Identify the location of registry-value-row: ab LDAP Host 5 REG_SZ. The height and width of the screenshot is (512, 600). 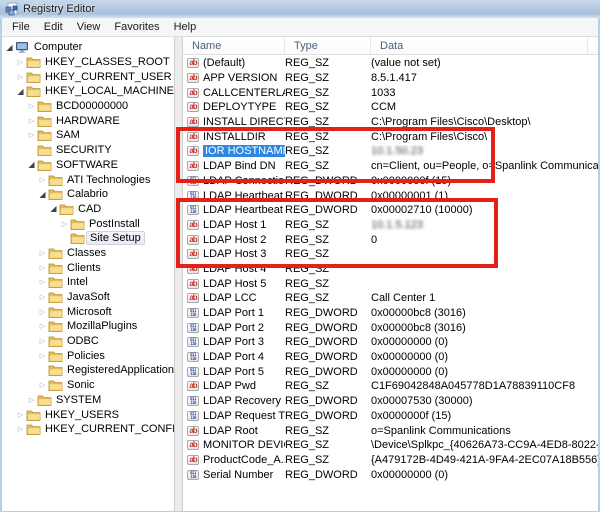
(390, 283).